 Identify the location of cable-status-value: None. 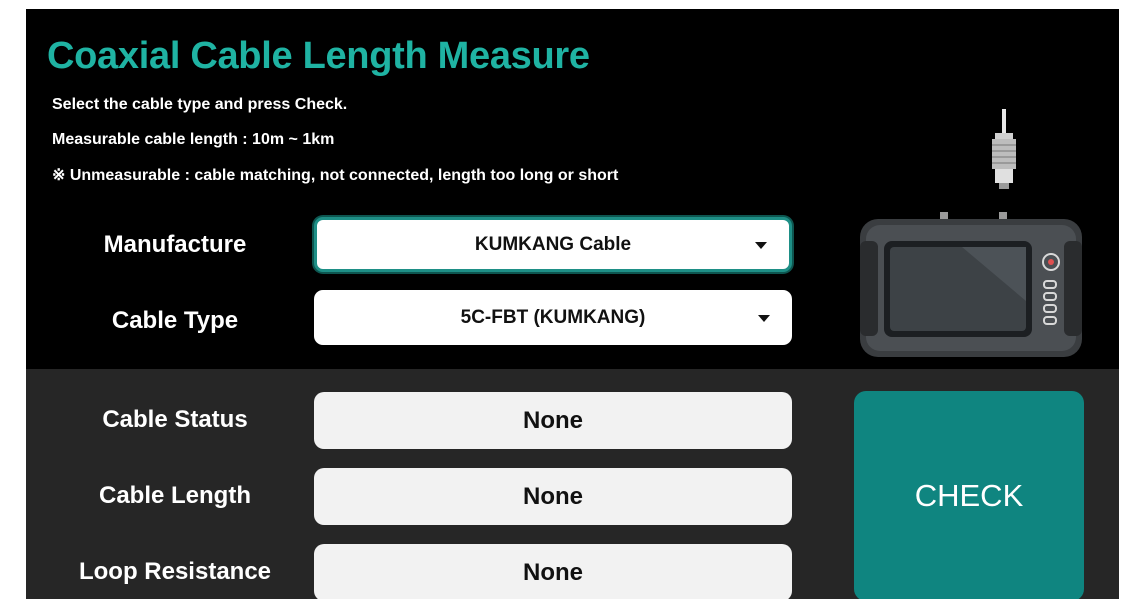
(553, 420).